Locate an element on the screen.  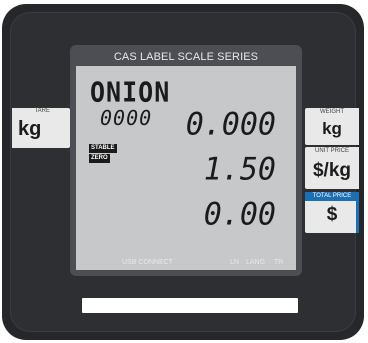
series-title: CAS LABEL SCALE SERIES is located at coordinates (186, 57).